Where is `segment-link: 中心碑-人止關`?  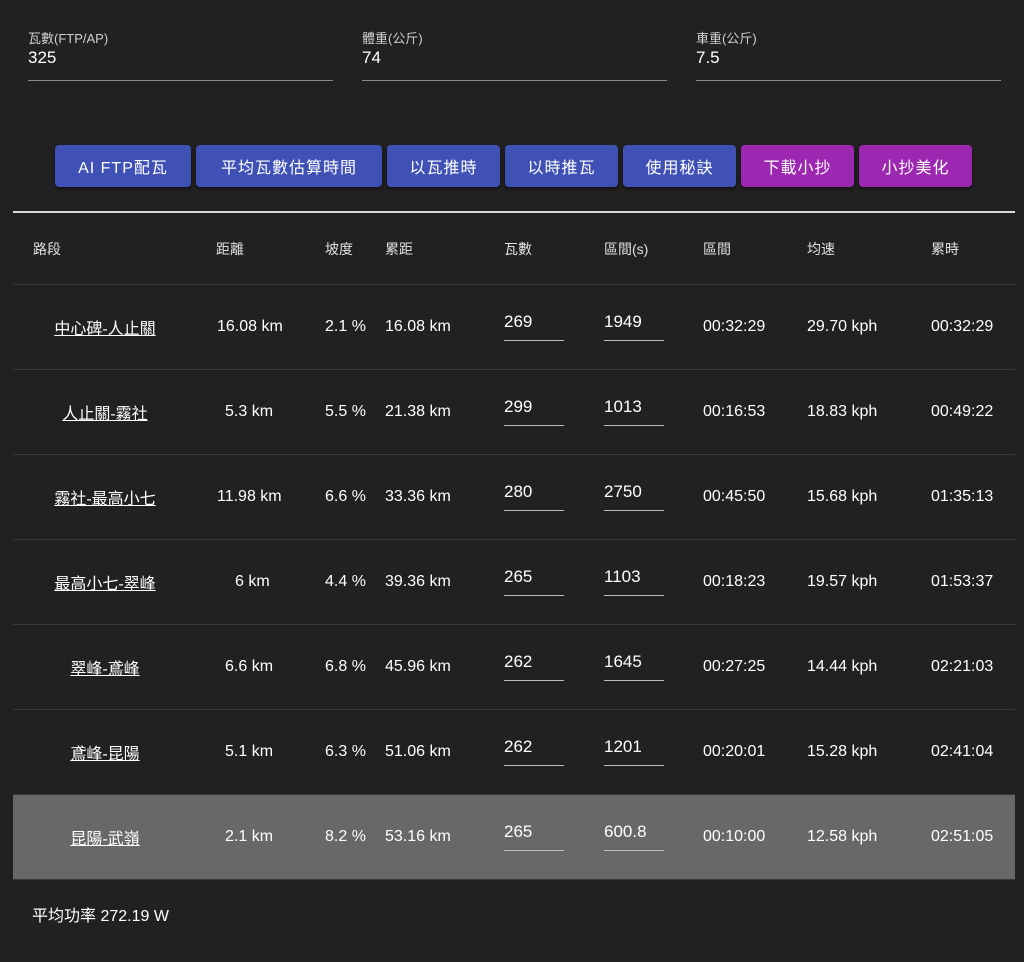 segment-link: 中心碑-人止關 is located at coordinates (104, 329).